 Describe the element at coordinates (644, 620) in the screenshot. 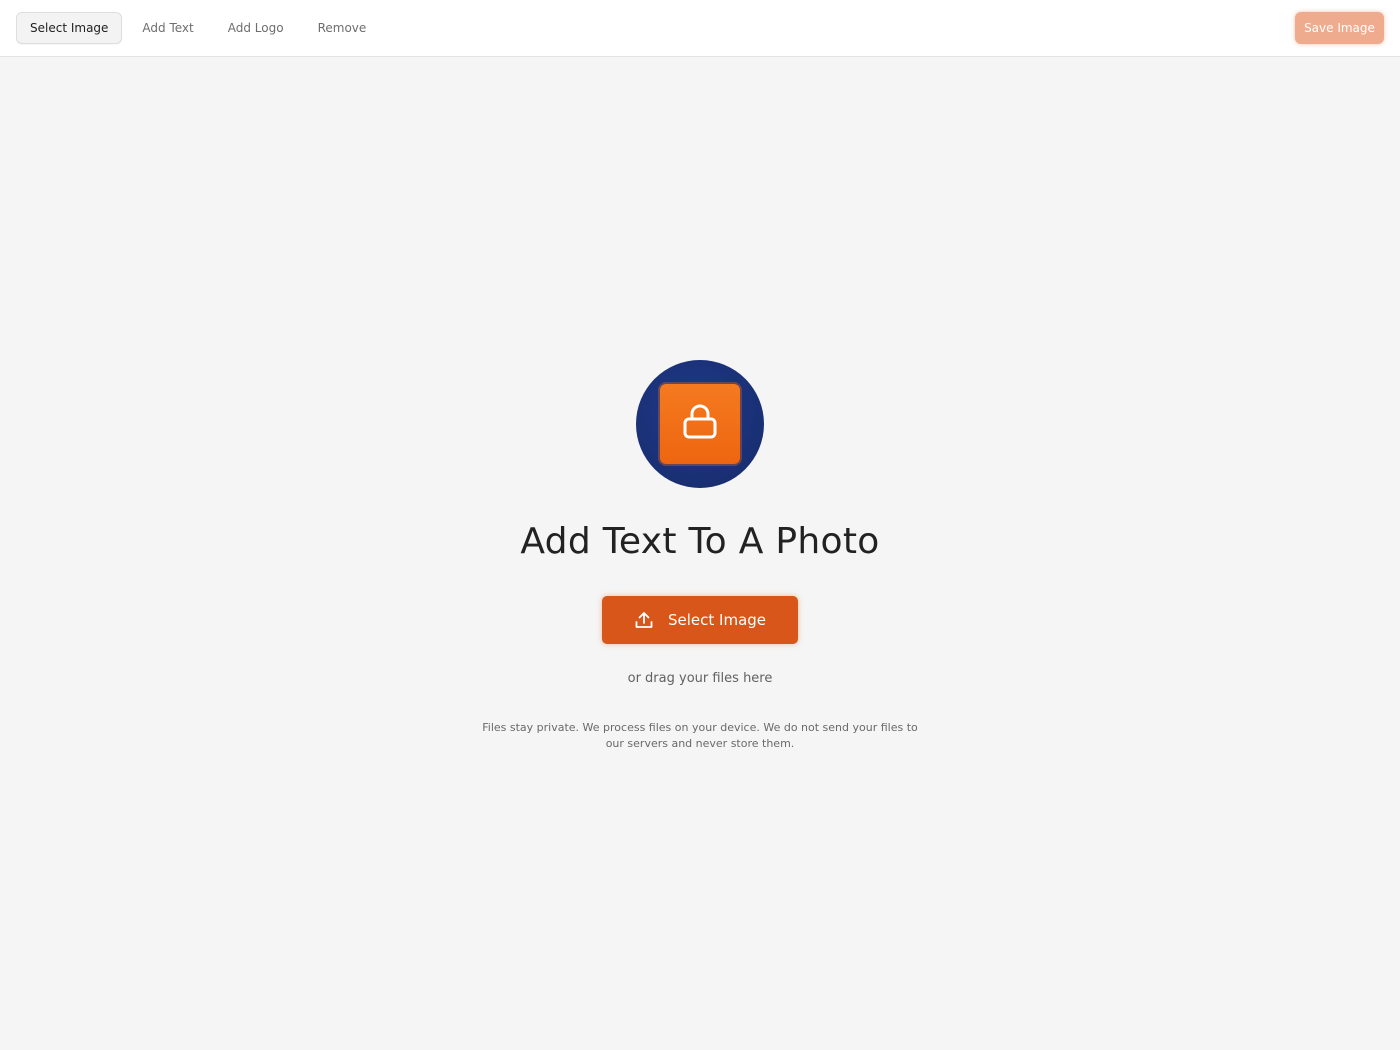

I see `upload-icon` at that location.